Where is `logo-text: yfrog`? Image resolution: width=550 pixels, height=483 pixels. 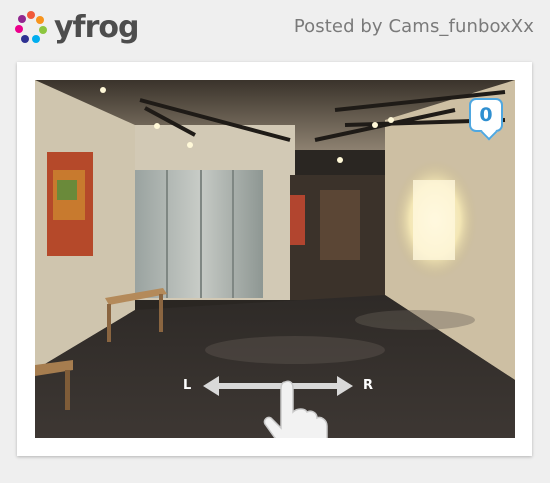 logo-text: yfrog is located at coordinates (96, 27).